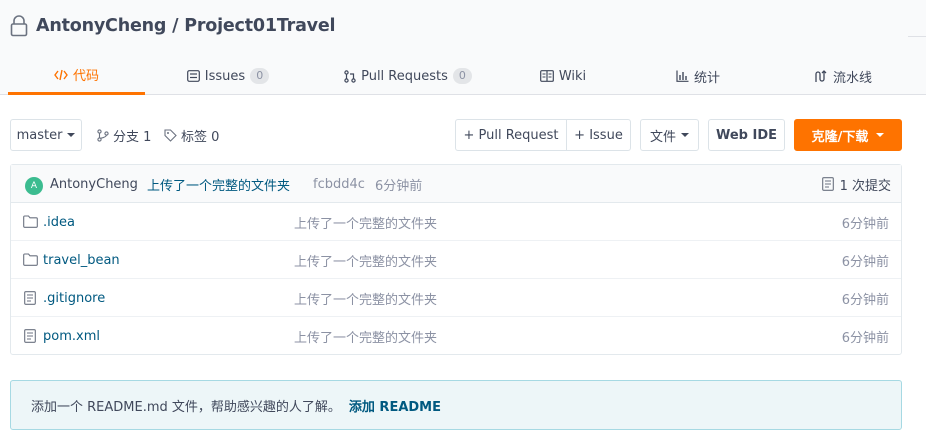  I want to click on tags-label: 标签 0, so click(200, 137).